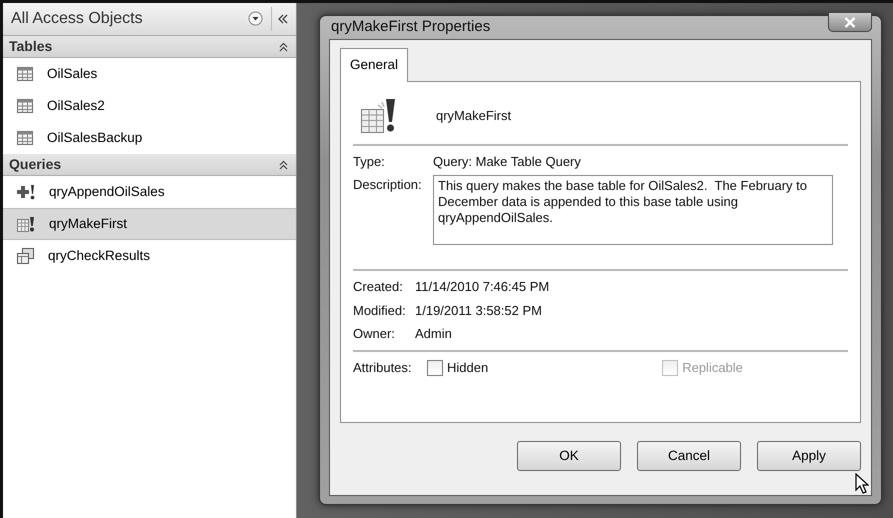  Describe the element at coordinates (149, 138) in the screenshot. I see `nav-item: OilSalesBackup` at that location.